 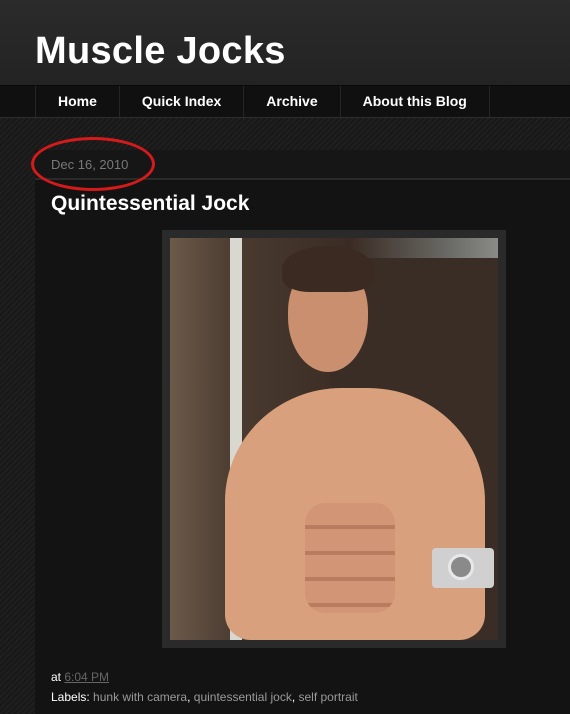 I want to click on post-timestamp: at 6:04 PM, so click(x=80, y=677).